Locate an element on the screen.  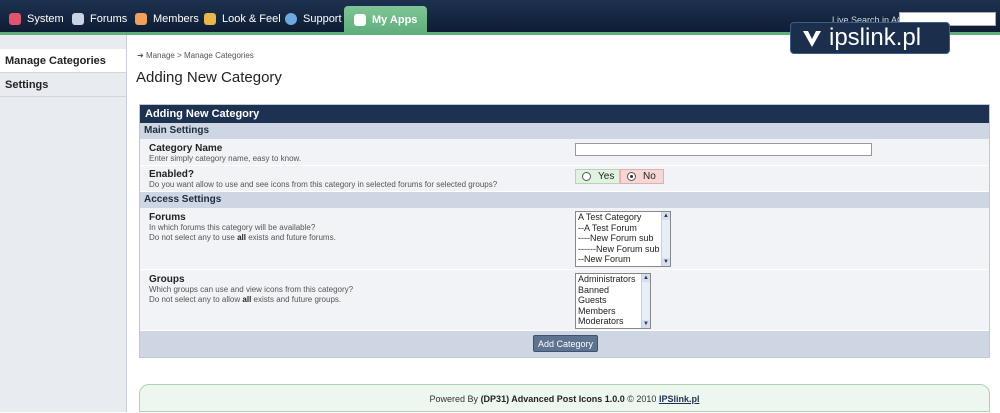
list-item: Members is located at coordinates (613, 311).